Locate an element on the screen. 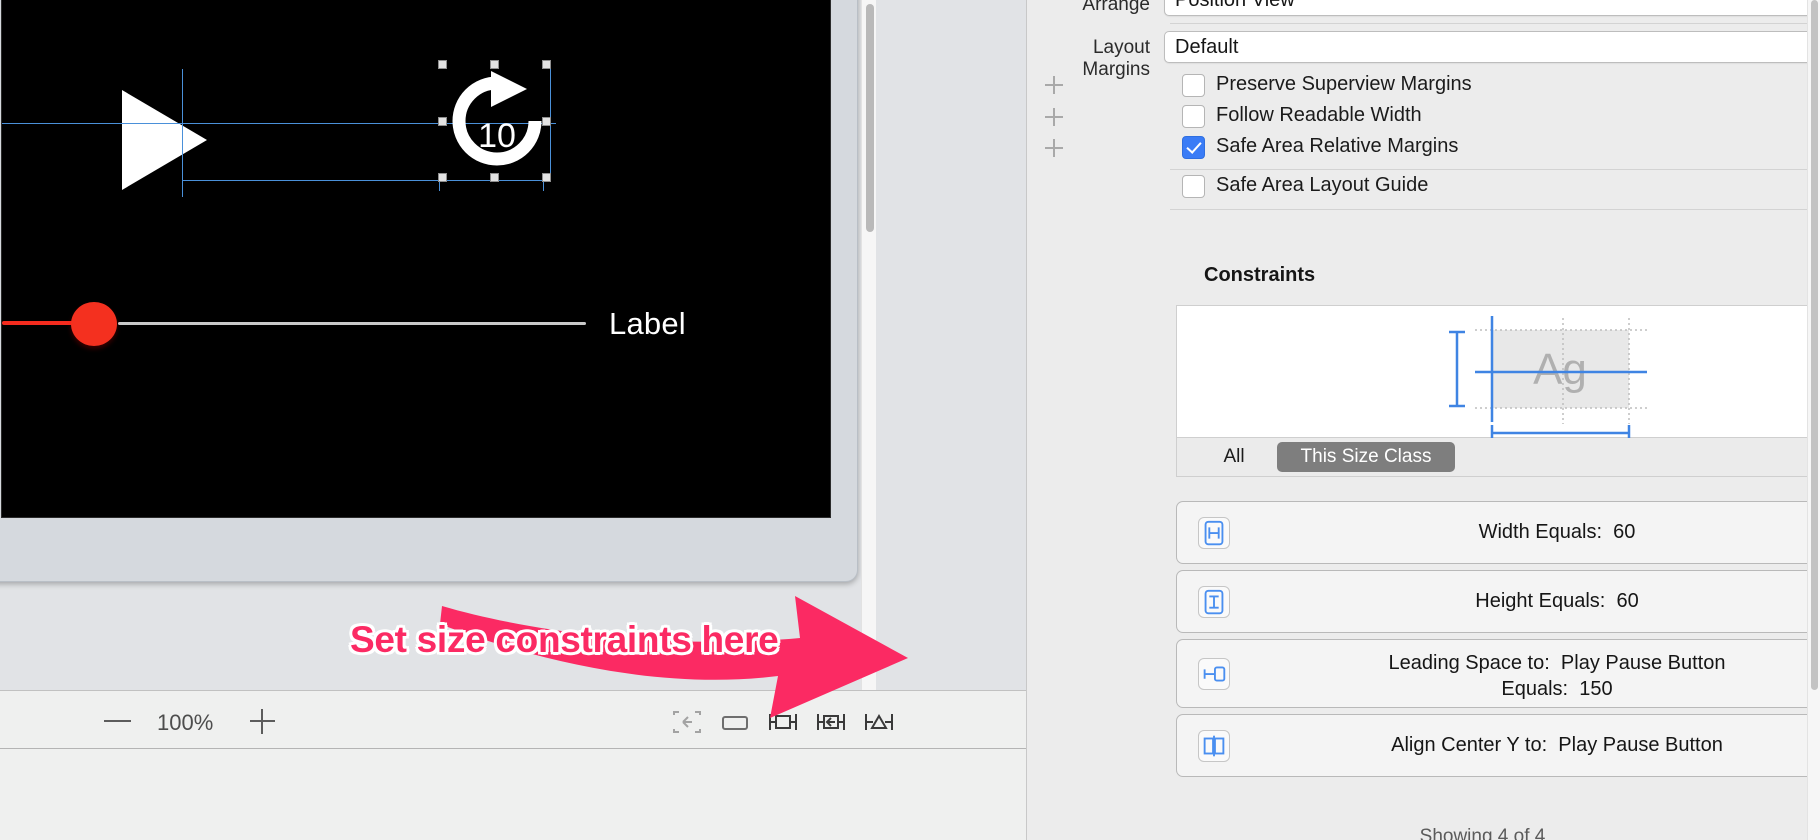 This screenshot has height=840, width=1820. resize-handle-mid-left is located at coordinates (442, 121).